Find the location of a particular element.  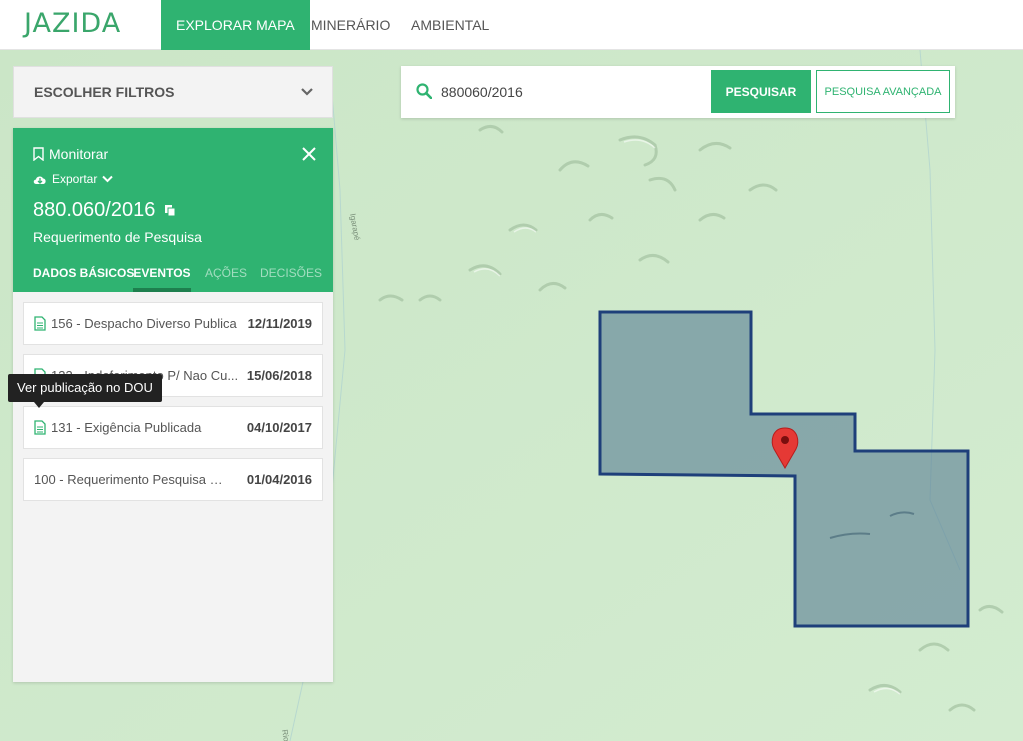

tab-eventos: EVENTOS is located at coordinates (162, 279).